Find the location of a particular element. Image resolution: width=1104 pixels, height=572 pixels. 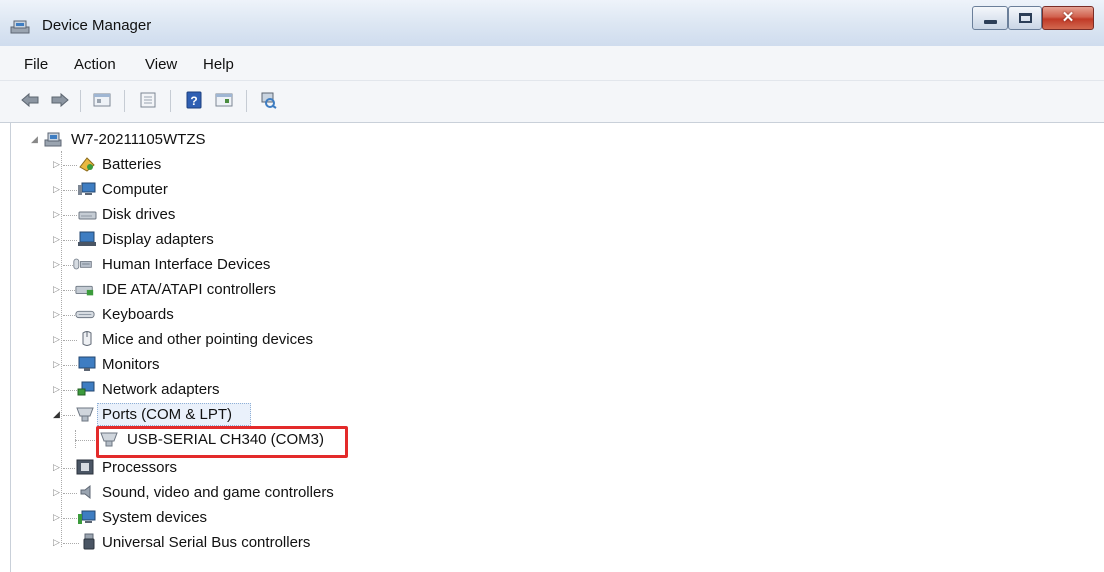

usb-icon is located at coordinates (89, 541).